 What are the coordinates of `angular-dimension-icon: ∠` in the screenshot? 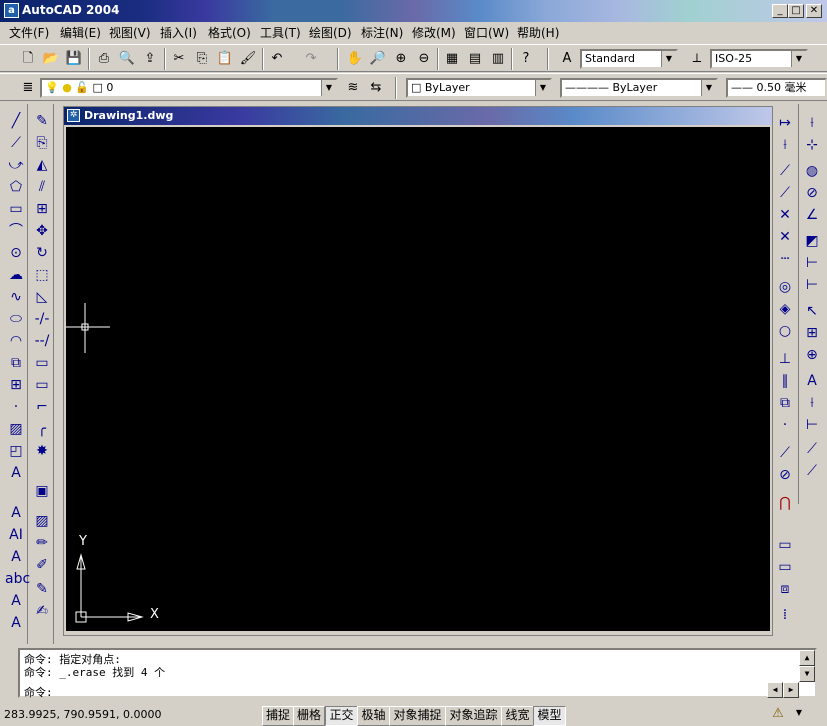 It's located at (812, 215).